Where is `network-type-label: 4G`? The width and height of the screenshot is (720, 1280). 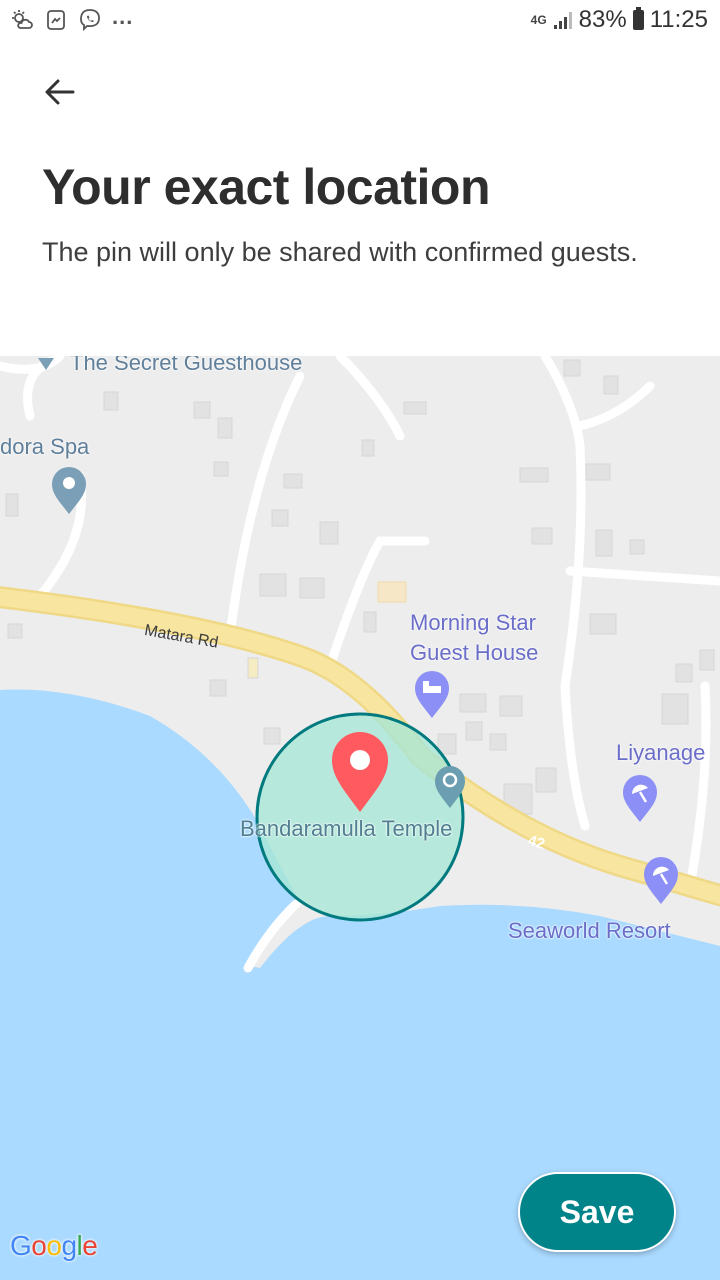
network-type-label: 4G is located at coordinates (538, 20).